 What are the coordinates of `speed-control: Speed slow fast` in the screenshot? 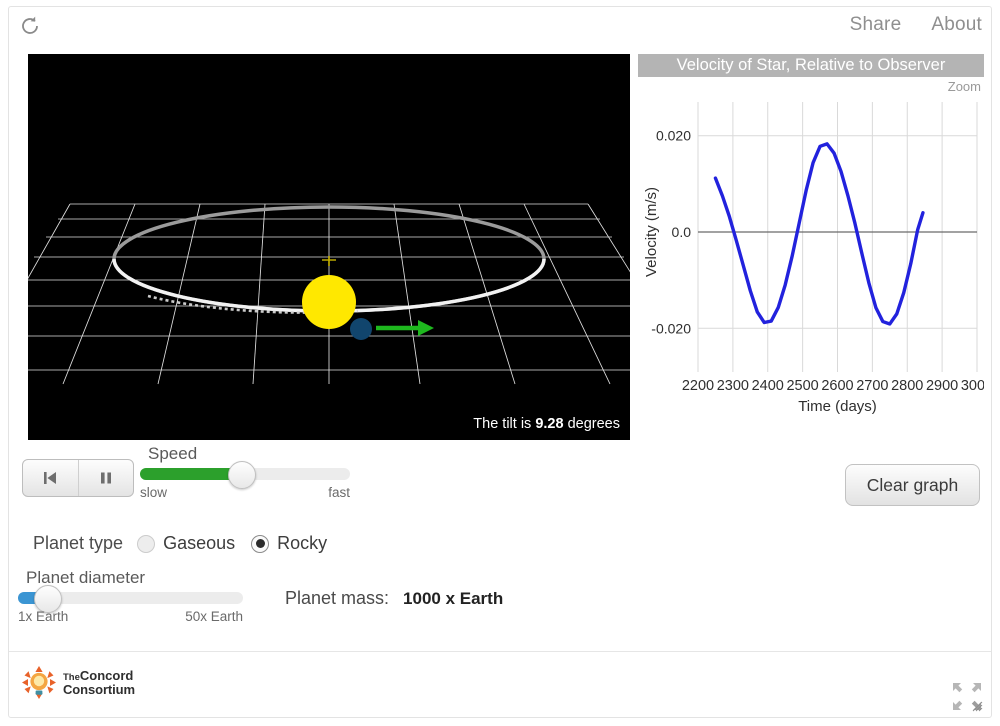 It's located at (245, 472).